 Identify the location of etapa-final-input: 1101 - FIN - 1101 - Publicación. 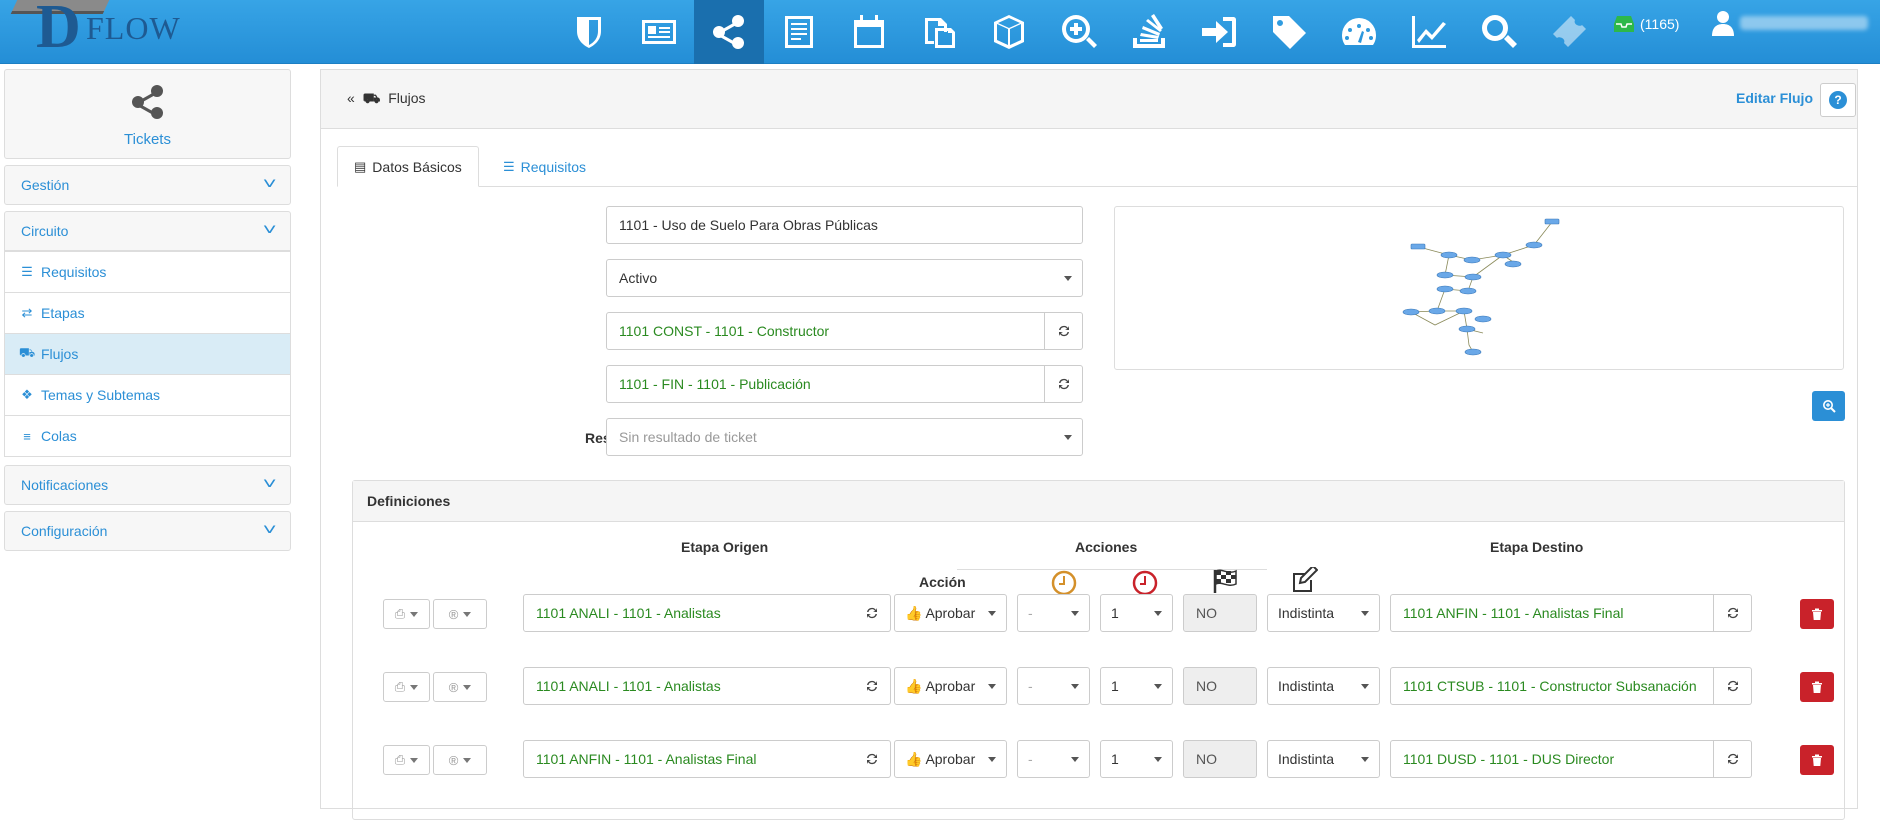
(825, 384).